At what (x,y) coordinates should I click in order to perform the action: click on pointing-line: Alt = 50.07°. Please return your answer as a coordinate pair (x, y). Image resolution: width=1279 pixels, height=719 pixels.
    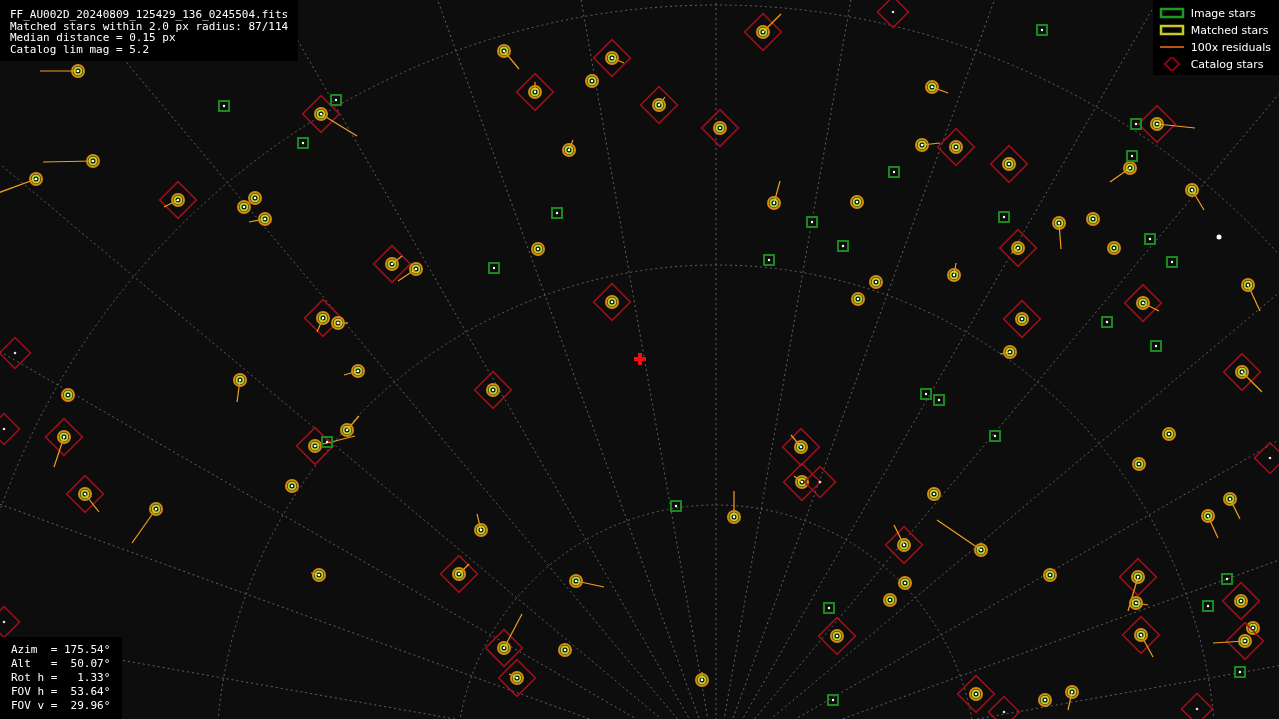
    Looking at the image, I should click on (61, 664).